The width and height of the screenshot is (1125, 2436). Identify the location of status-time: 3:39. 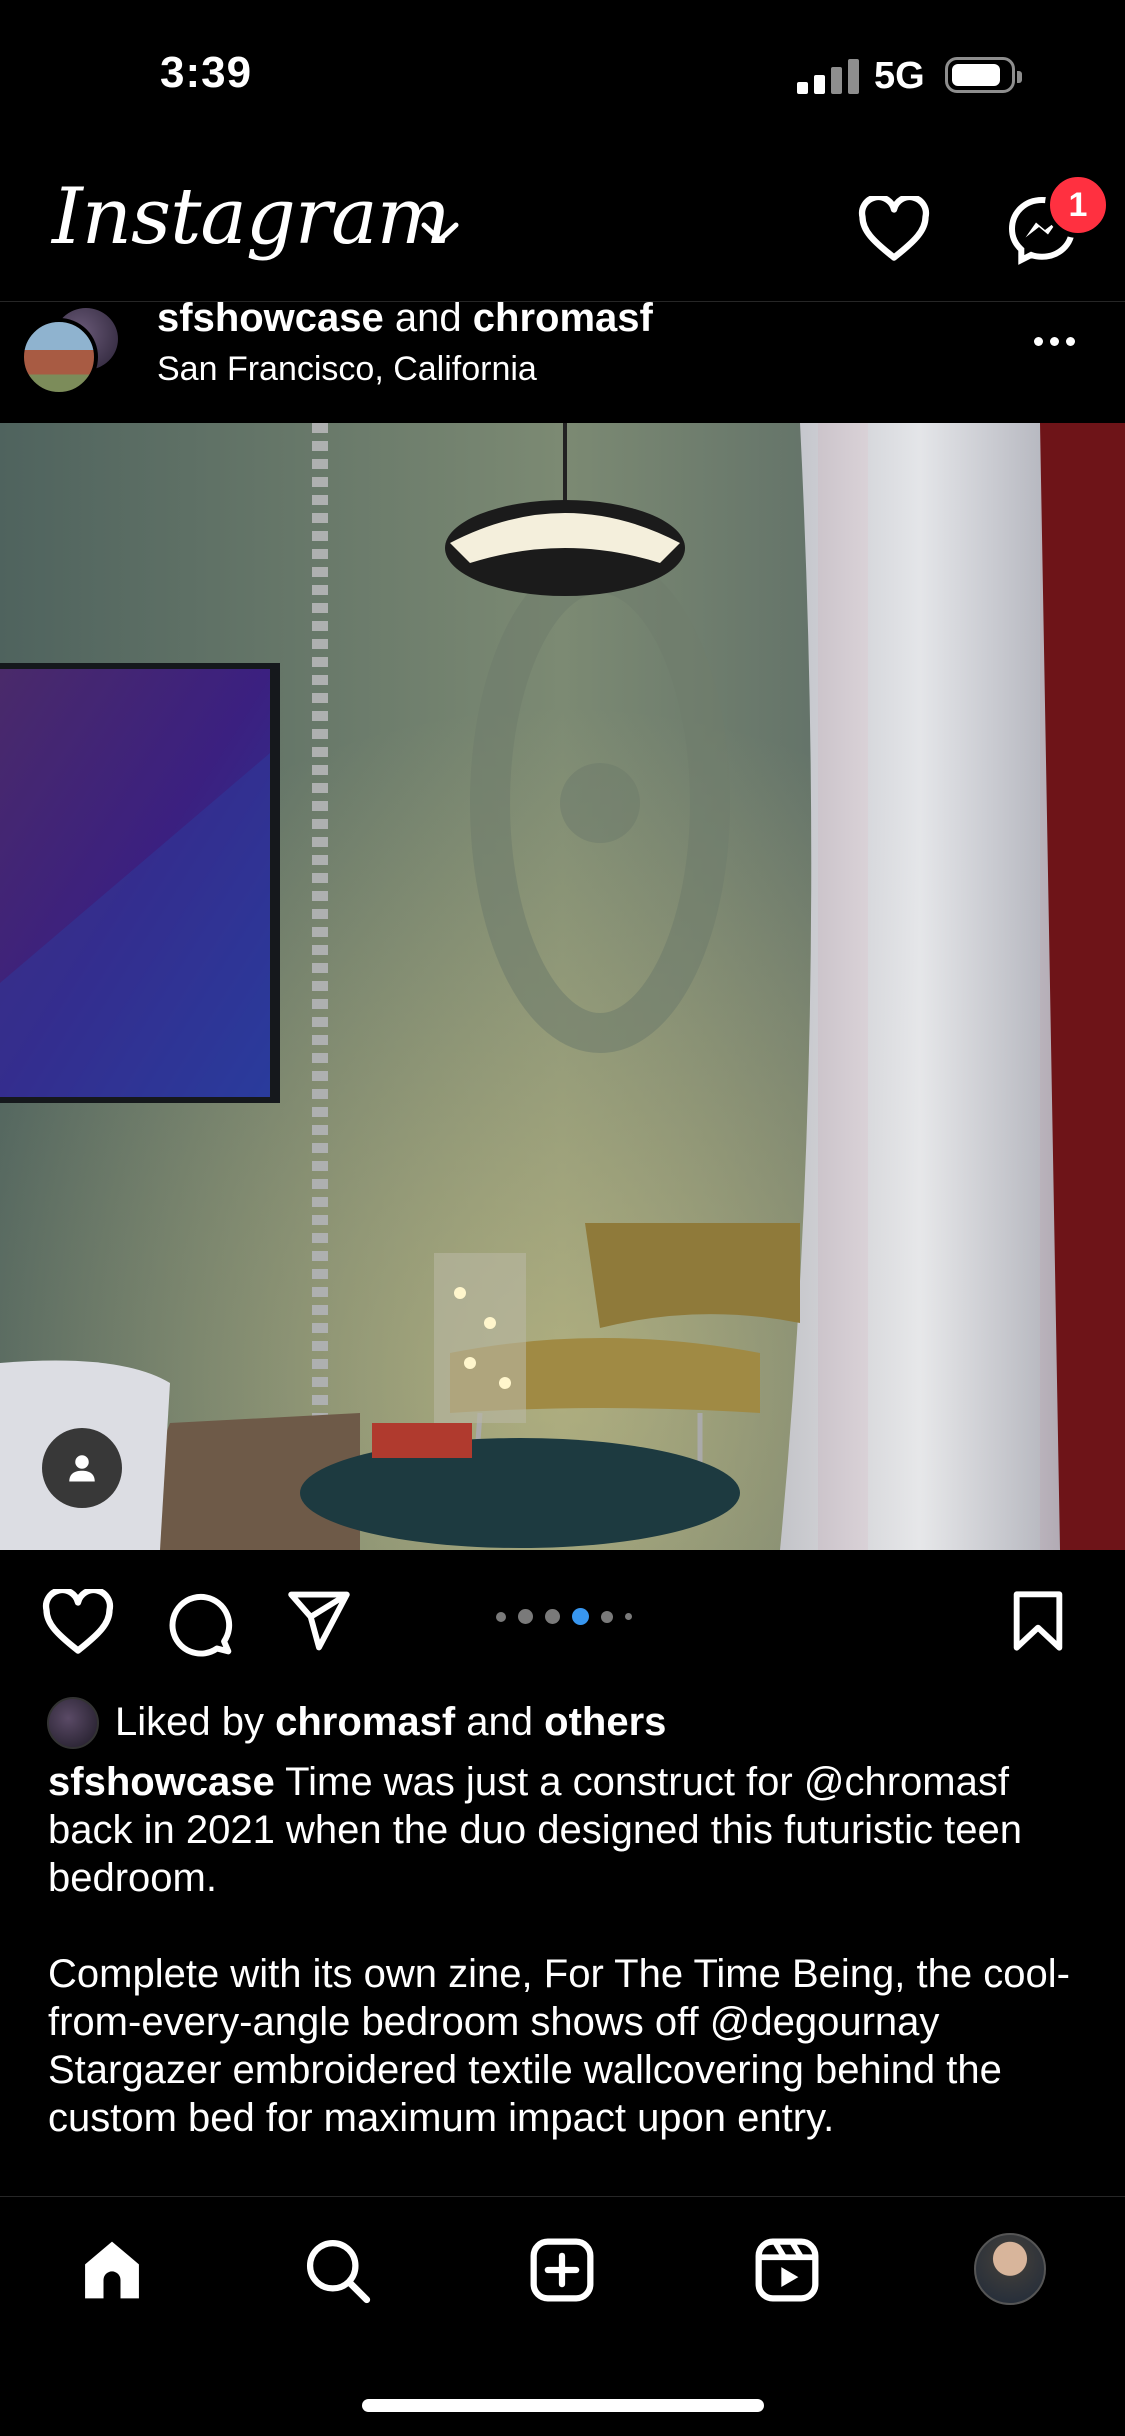
(206, 72).